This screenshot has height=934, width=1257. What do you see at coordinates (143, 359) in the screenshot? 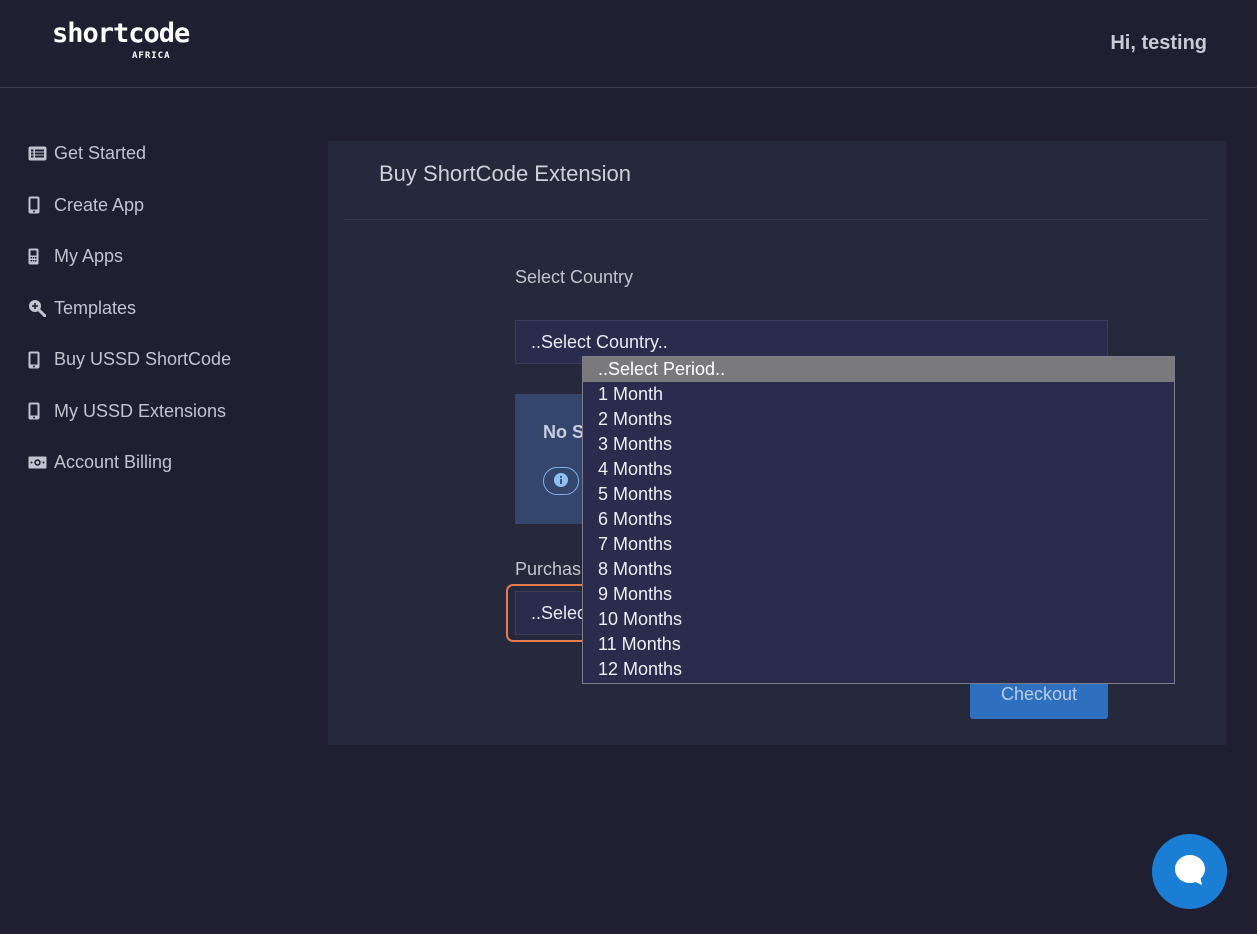
I see `sidebar-item-label: Buy USSD ShortCode` at bounding box center [143, 359].